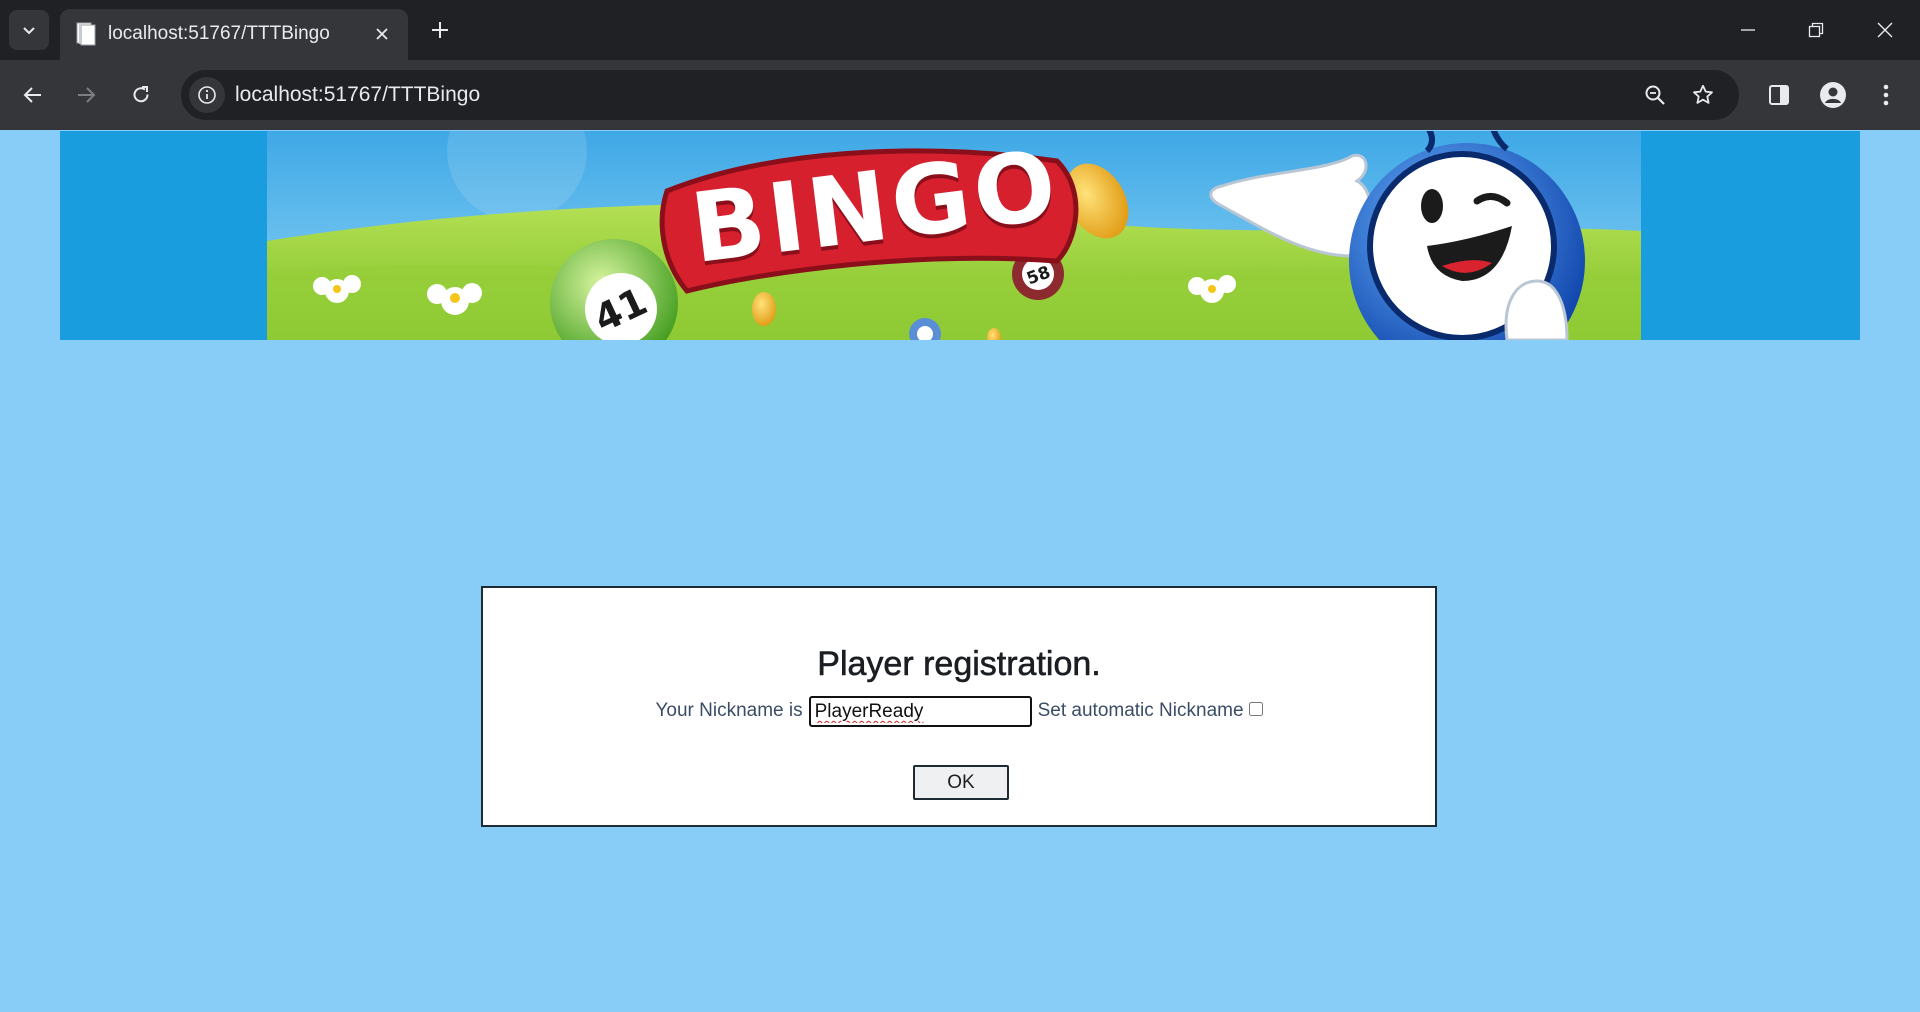 The width and height of the screenshot is (1920, 1012). I want to click on restore-window-button, so click(1816, 30).